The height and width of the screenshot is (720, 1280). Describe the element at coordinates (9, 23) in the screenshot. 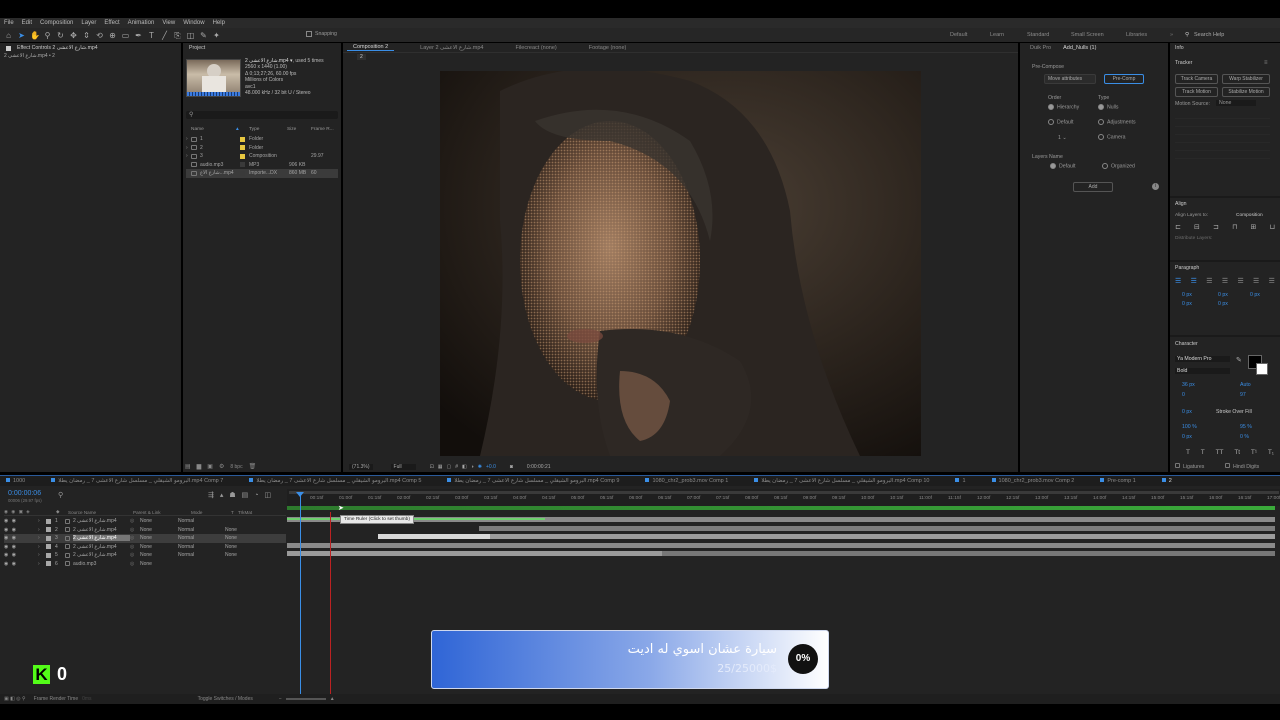

I see `menu-item-file: File` at that location.